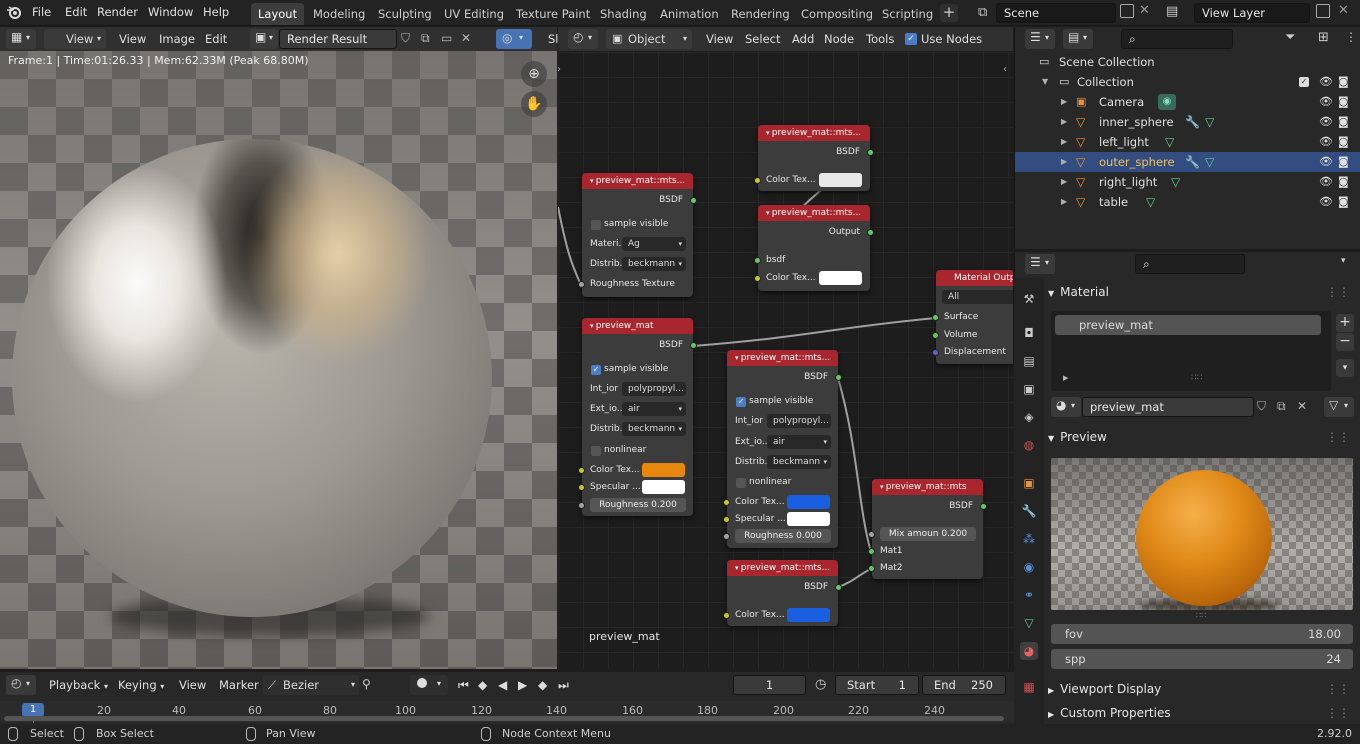  What do you see at coordinates (719, 39) in the screenshot?
I see `node-menu-view: View` at bounding box center [719, 39].